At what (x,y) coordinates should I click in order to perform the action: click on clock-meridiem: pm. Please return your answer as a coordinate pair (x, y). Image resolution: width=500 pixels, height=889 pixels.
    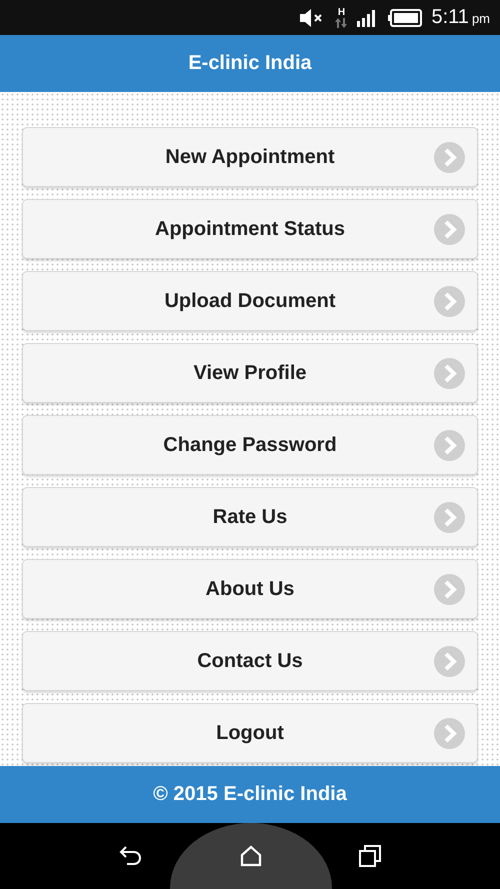
    Looking at the image, I should click on (481, 18).